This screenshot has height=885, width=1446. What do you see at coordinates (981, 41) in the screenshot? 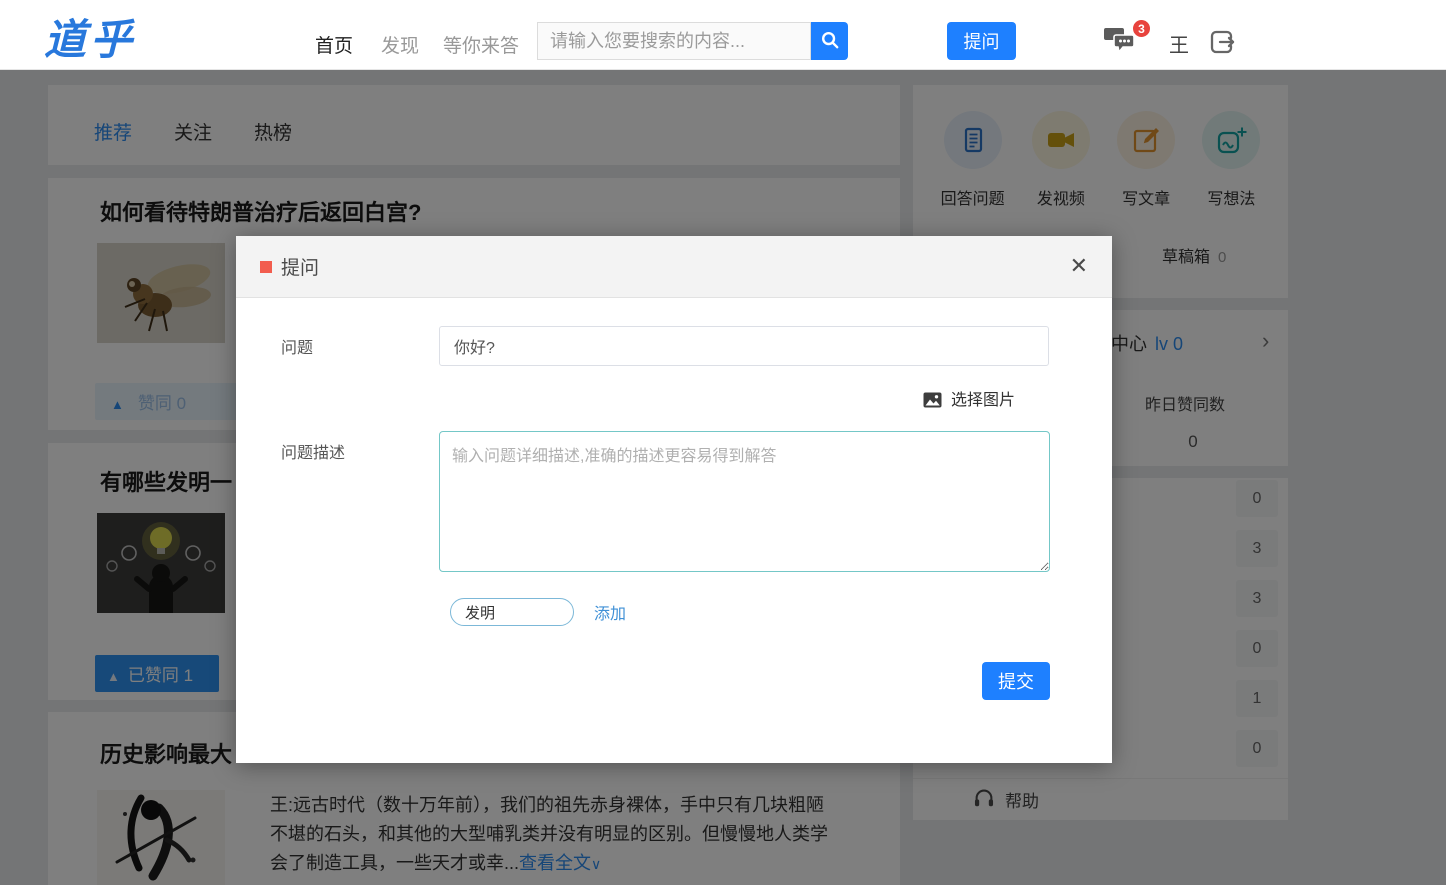
I see `ask-question-button: 提问` at bounding box center [981, 41].